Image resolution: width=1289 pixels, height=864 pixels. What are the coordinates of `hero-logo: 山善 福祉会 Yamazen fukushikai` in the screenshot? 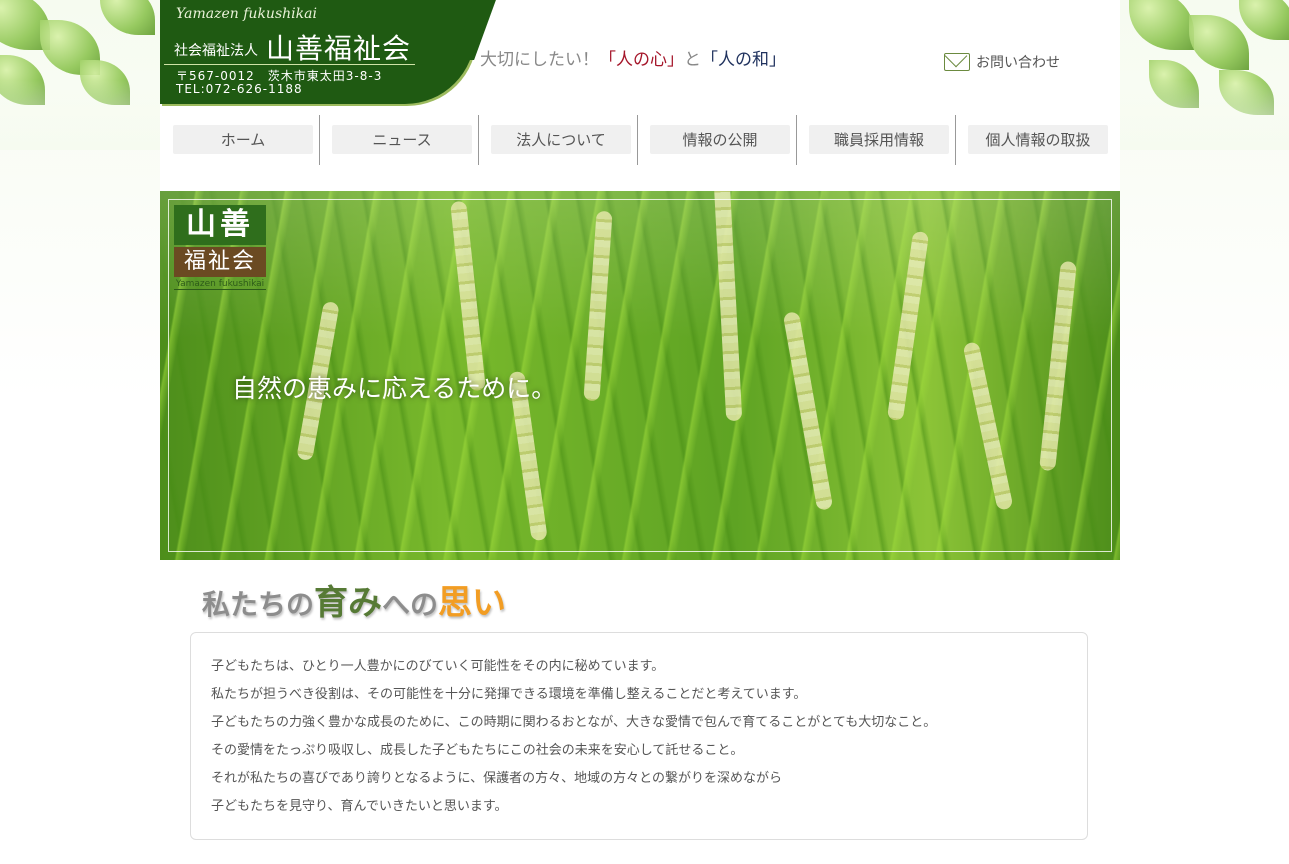 It's located at (220, 247).